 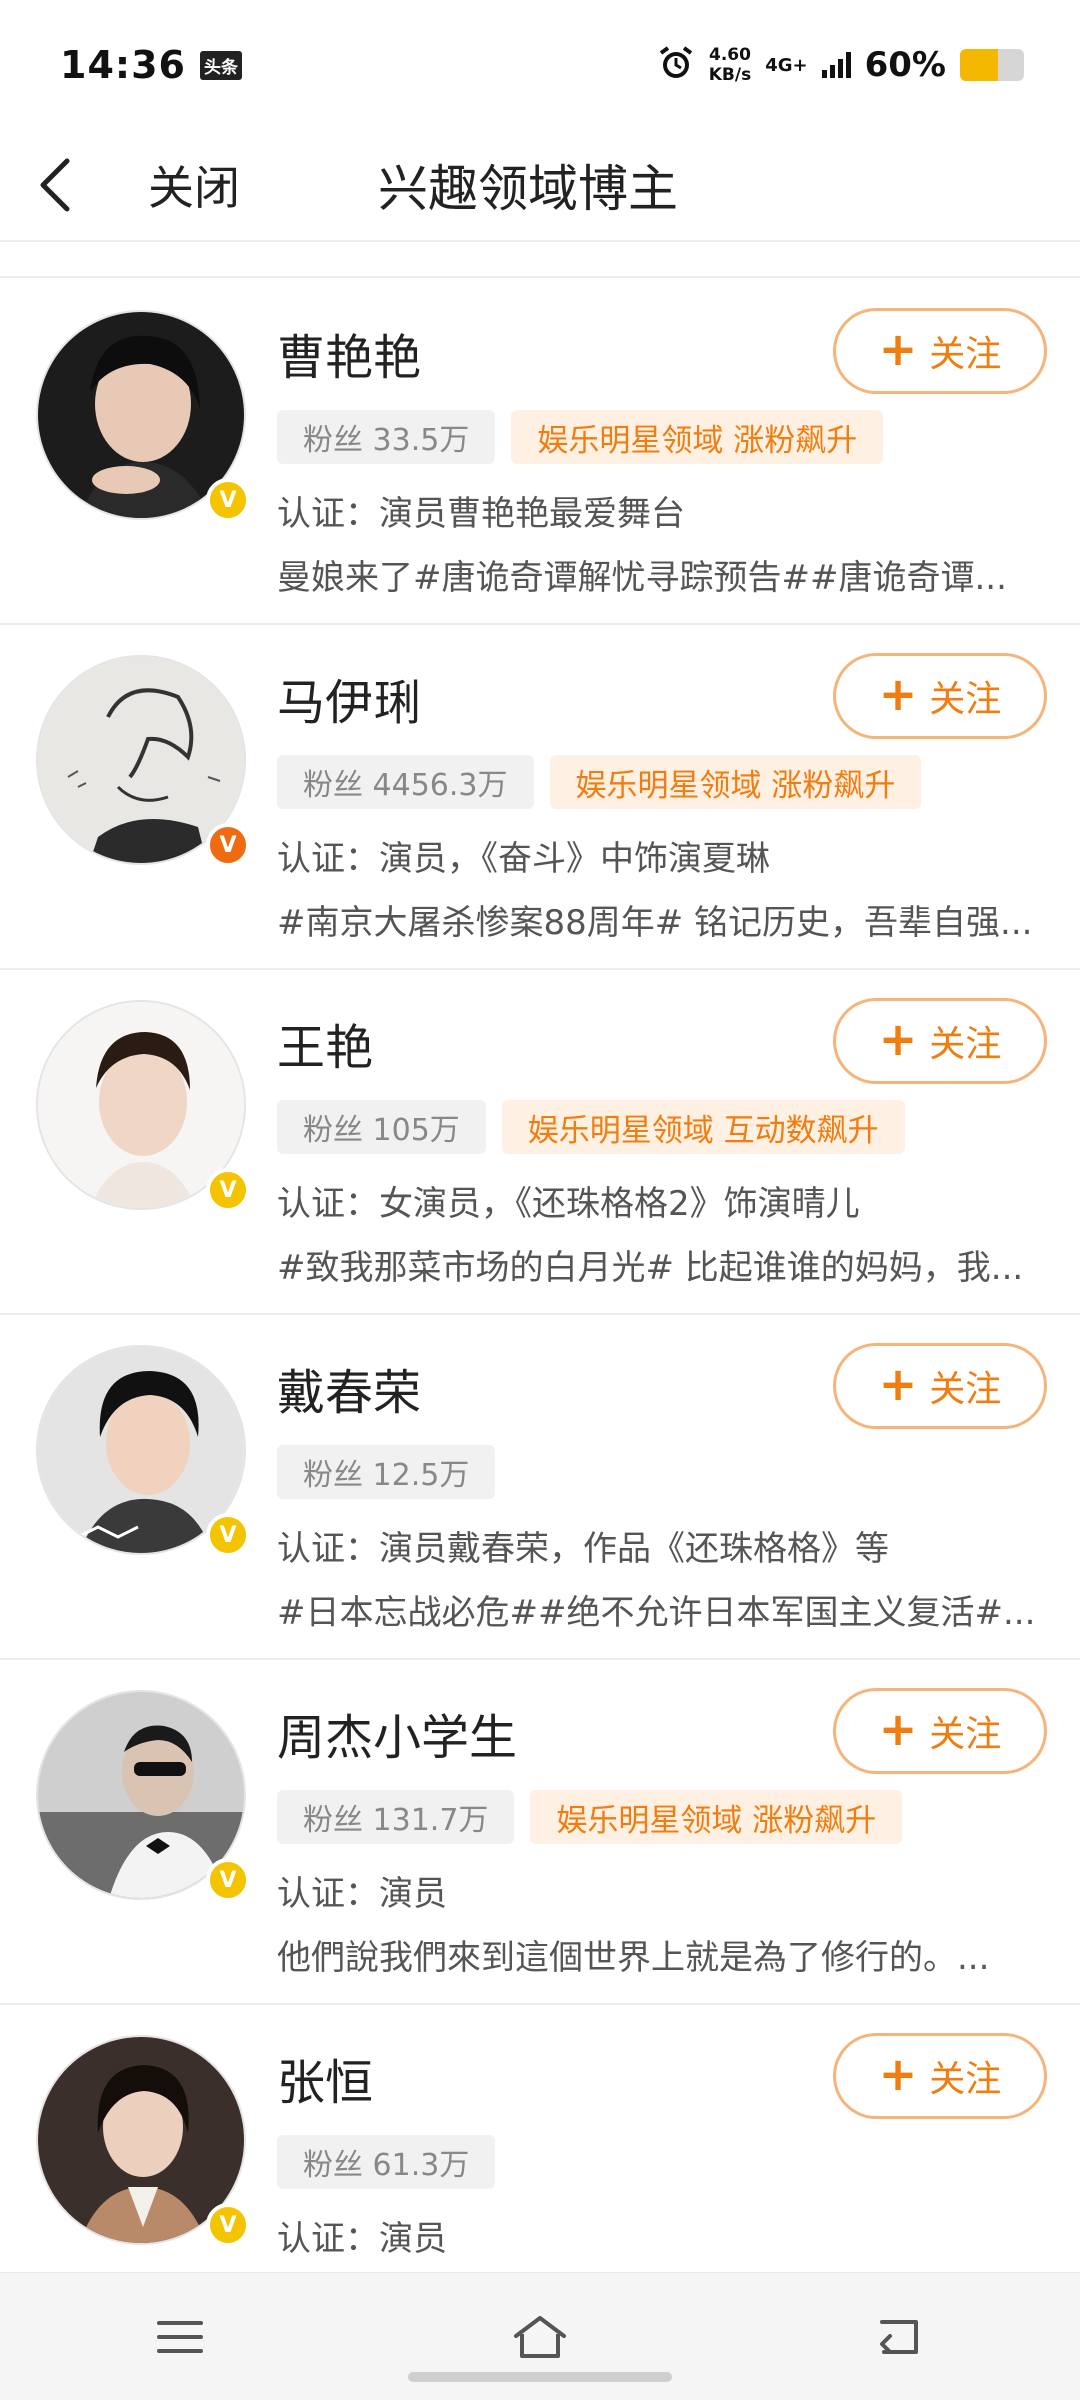 What do you see at coordinates (405, 782) in the screenshot?
I see `fans-count-tag: 粉丝 4456.3万` at bounding box center [405, 782].